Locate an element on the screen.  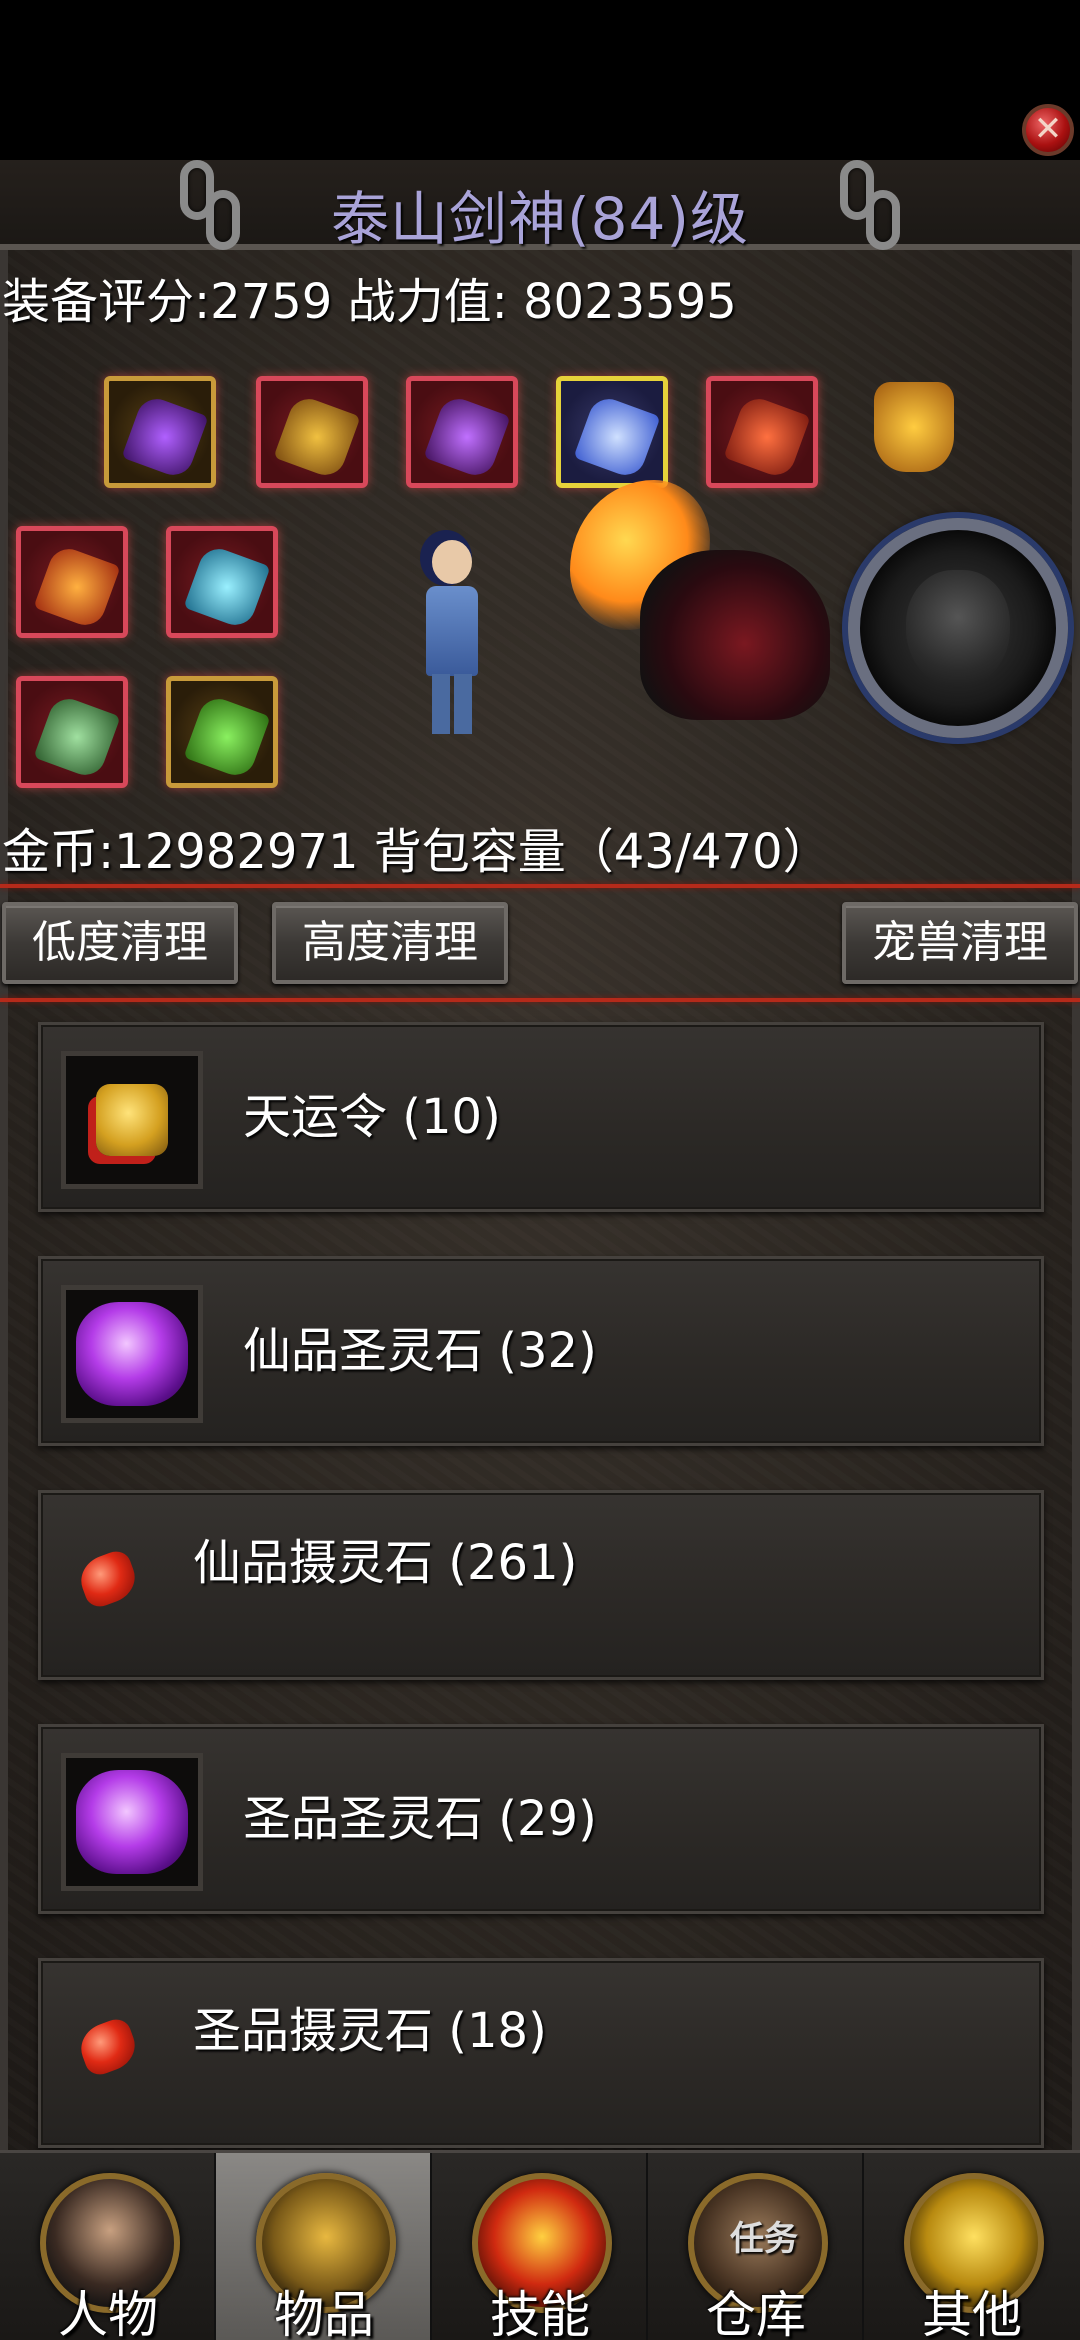
list-item: 圣品摄灵石 (18) is located at coordinates (541, 2053).